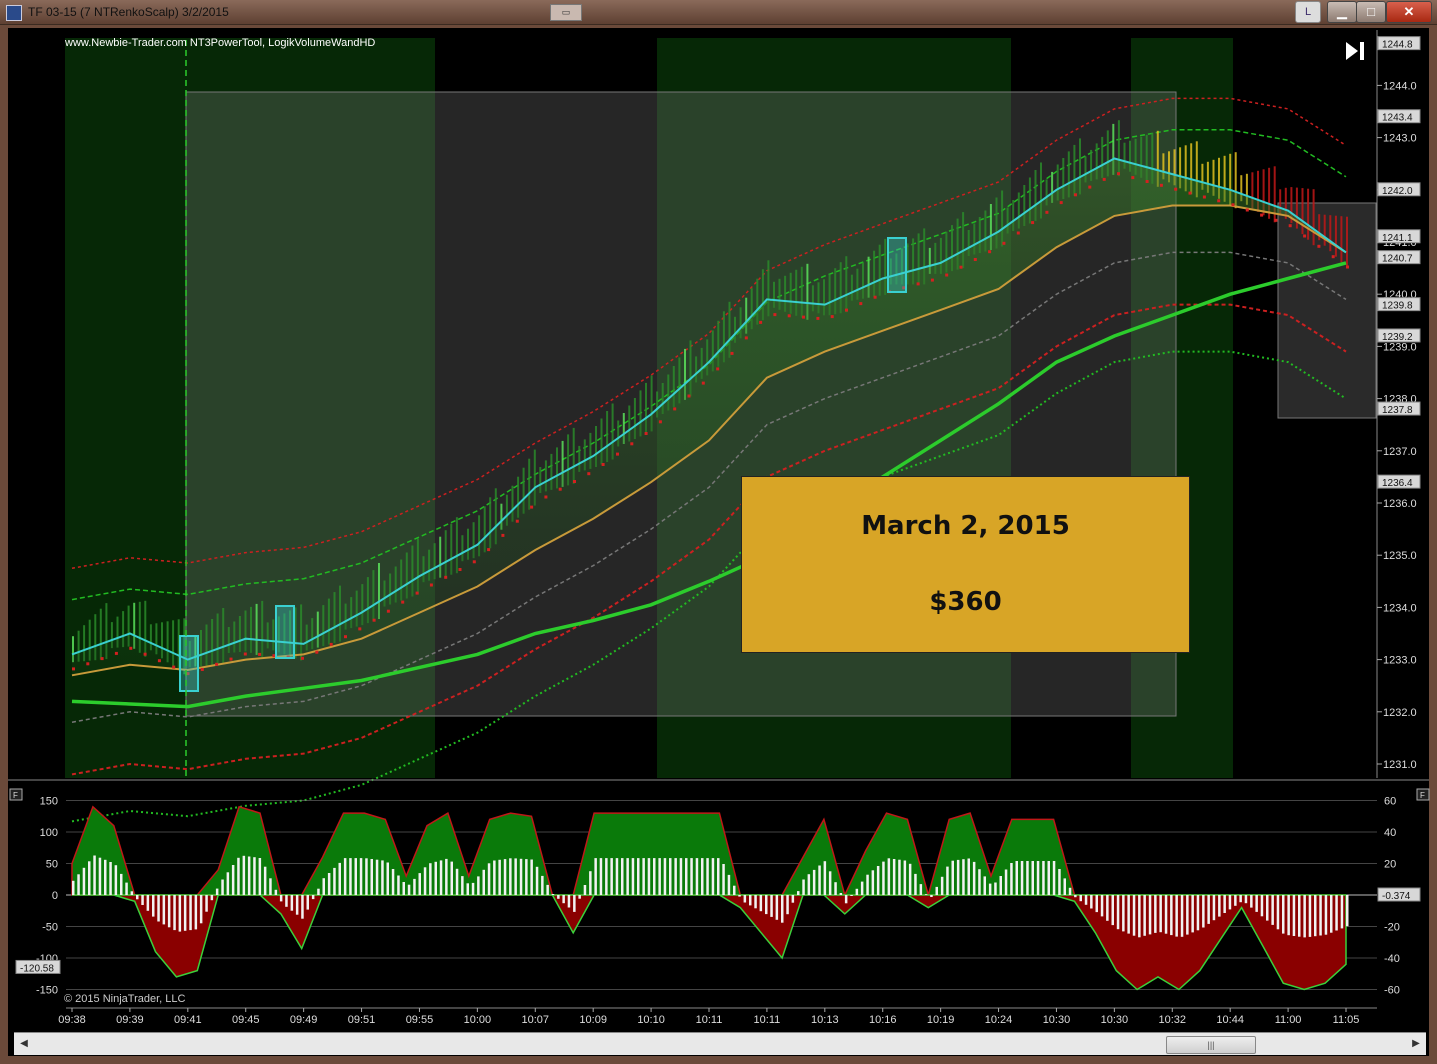 The image size is (1437, 1064). I want to click on price-label: 1236.4, so click(1397, 483).